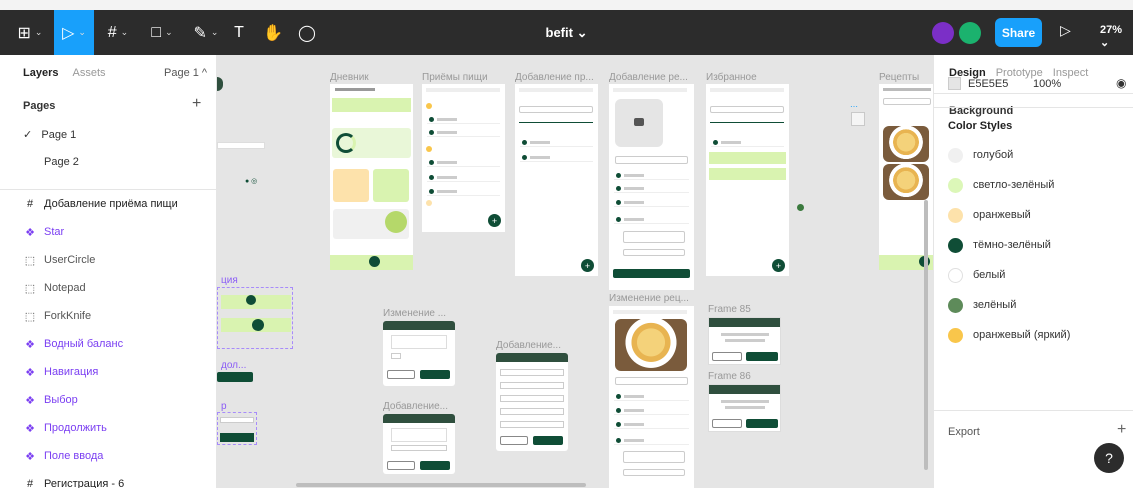 This screenshot has width=1133, height=488. Describe the element at coordinates (59, 260) in the screenshot. I see `layer-item: ⬚ UserCircle` at that location.